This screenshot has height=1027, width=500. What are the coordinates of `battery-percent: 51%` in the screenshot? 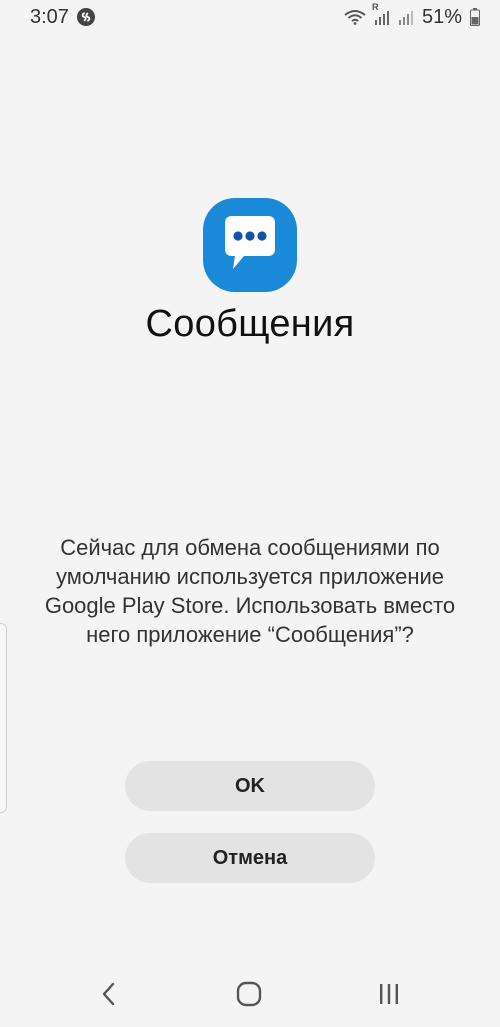 It's located at (441, 16).